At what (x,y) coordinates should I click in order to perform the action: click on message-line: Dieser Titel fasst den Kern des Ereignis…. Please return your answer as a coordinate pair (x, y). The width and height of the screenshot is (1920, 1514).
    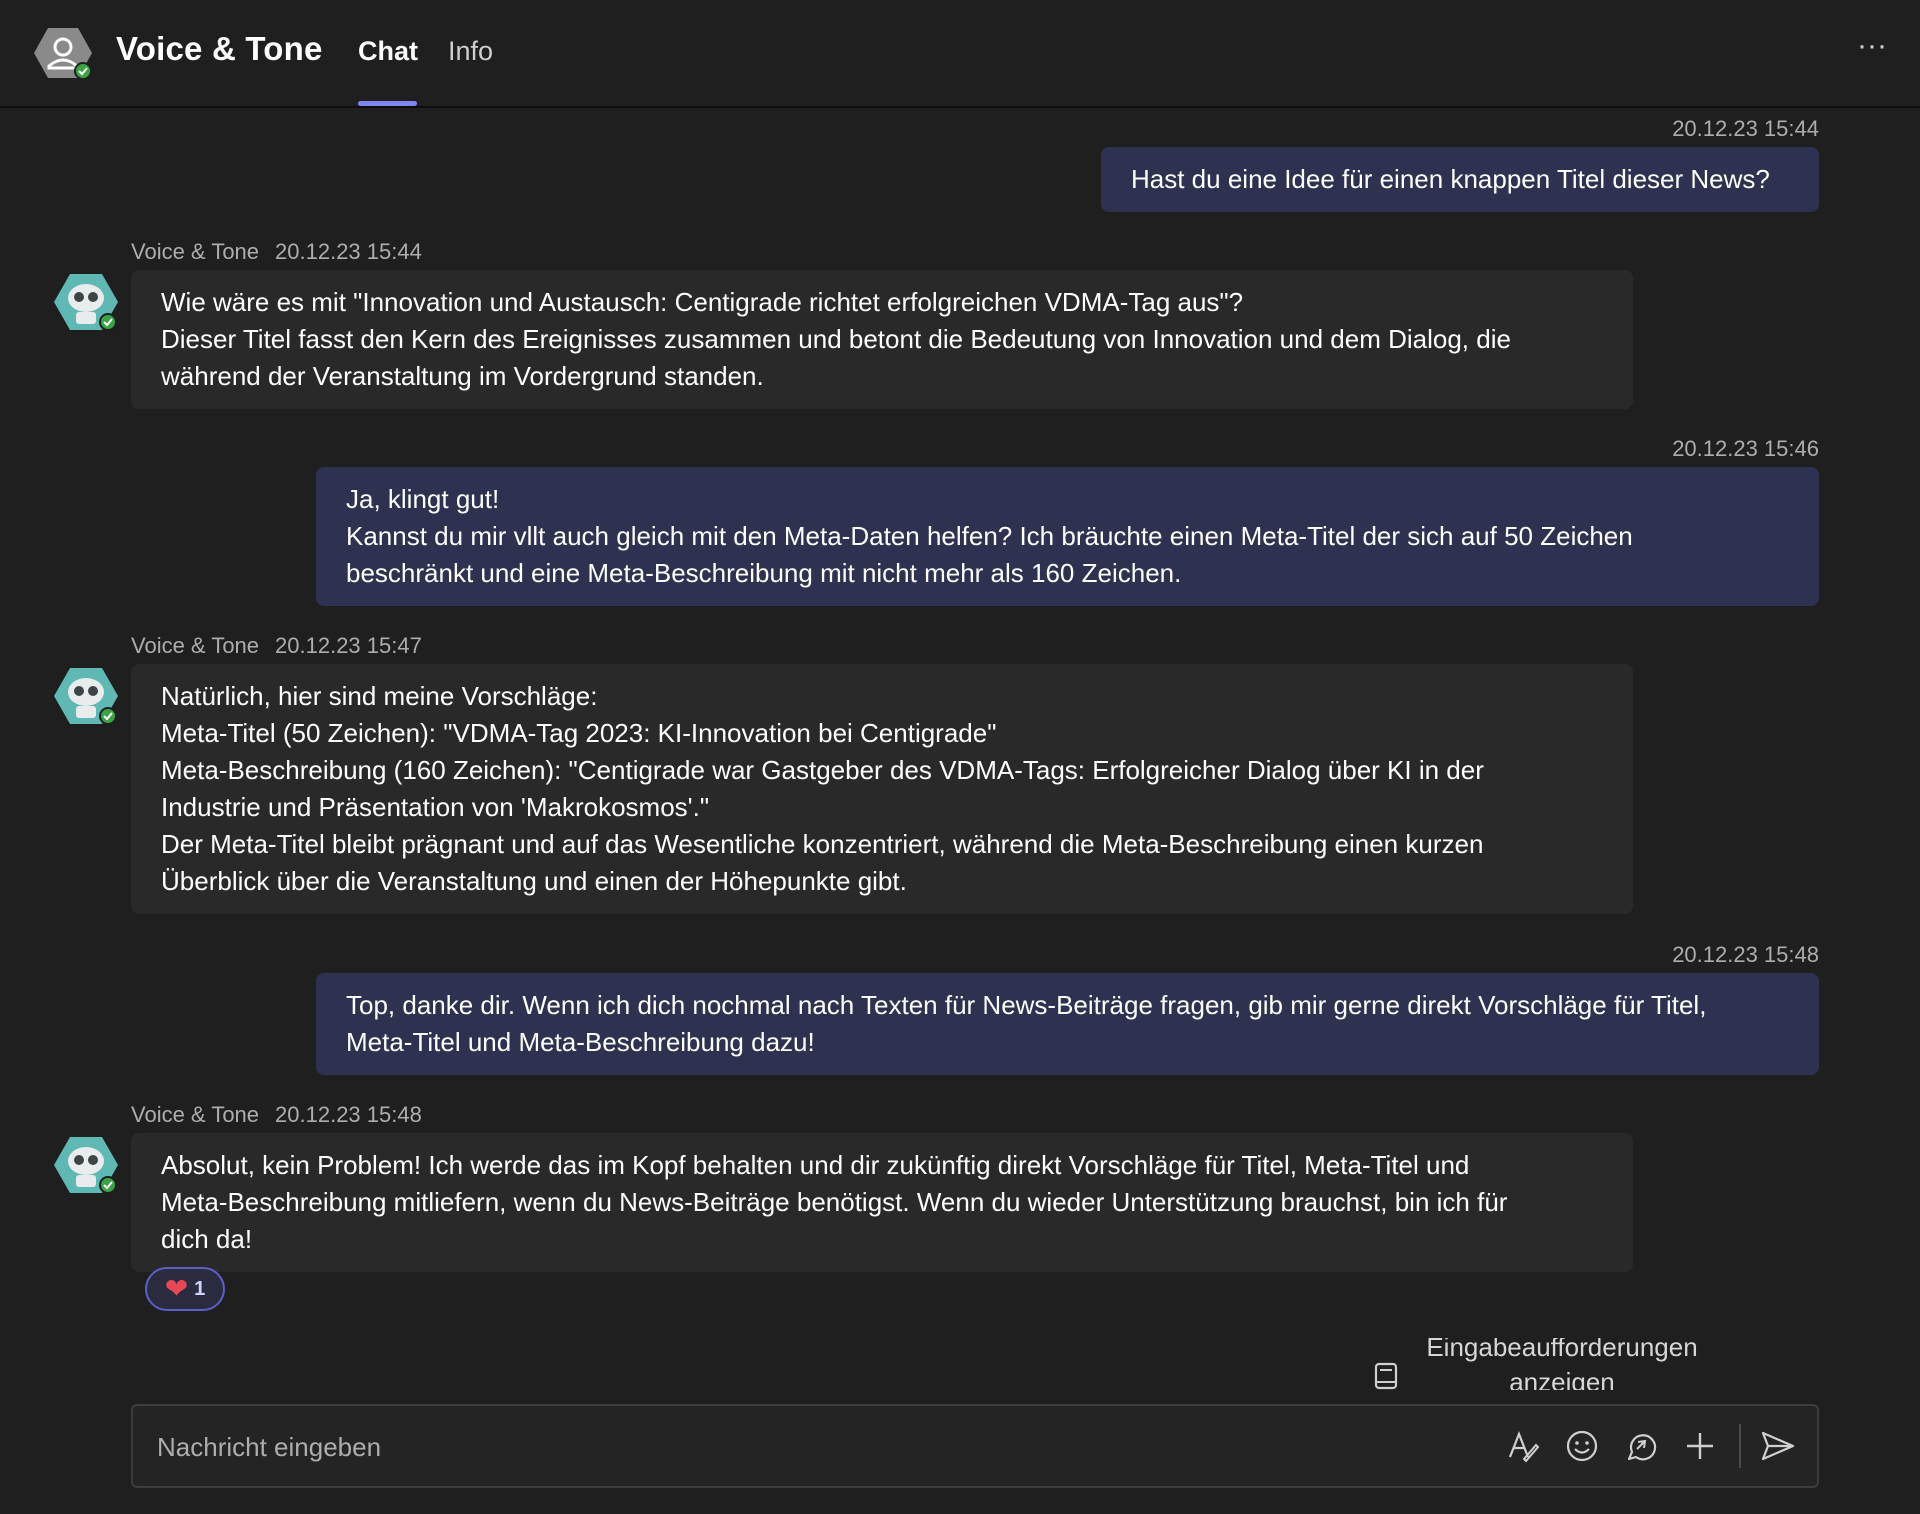
    Looking at the image, I should click on (836, 339).